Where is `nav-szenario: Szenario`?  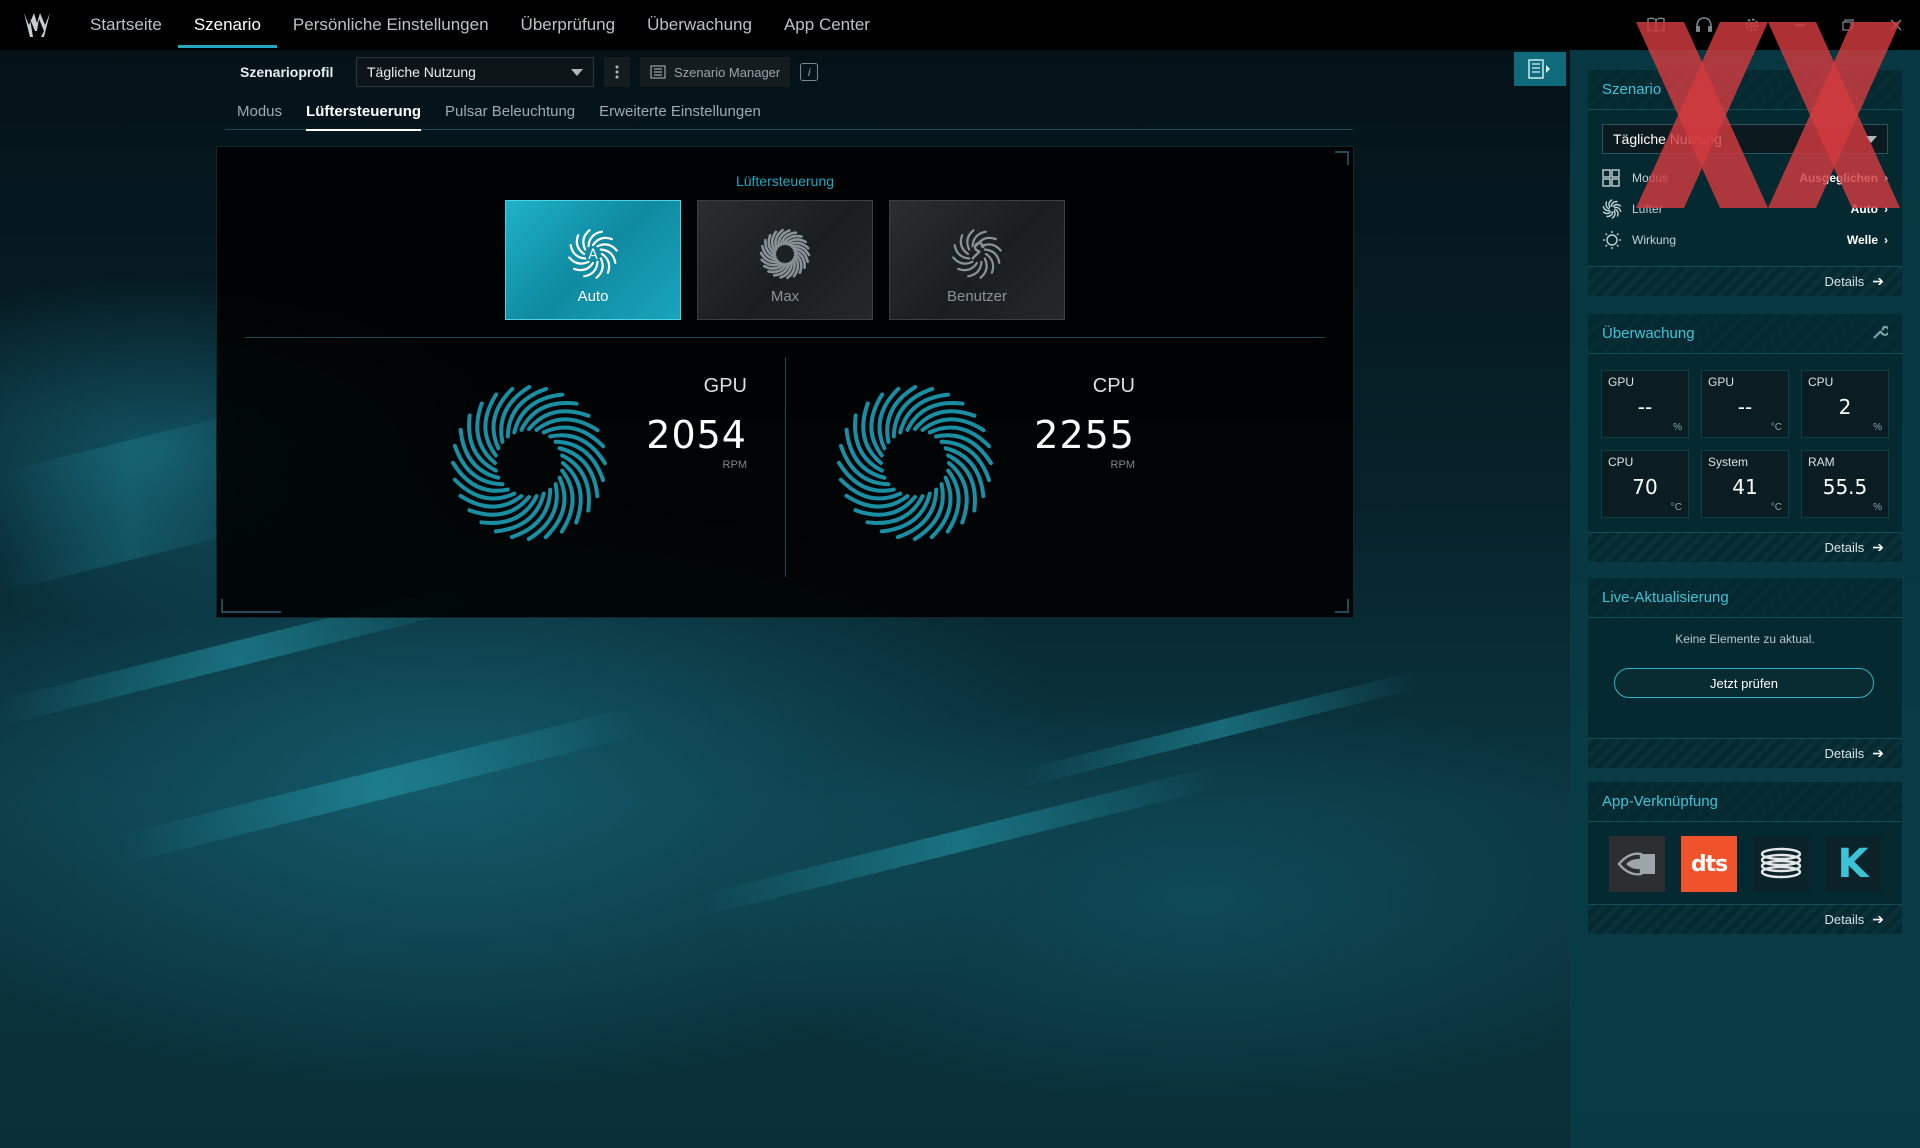 nav-szenario: Szenario is located at coordinates (227, 25).